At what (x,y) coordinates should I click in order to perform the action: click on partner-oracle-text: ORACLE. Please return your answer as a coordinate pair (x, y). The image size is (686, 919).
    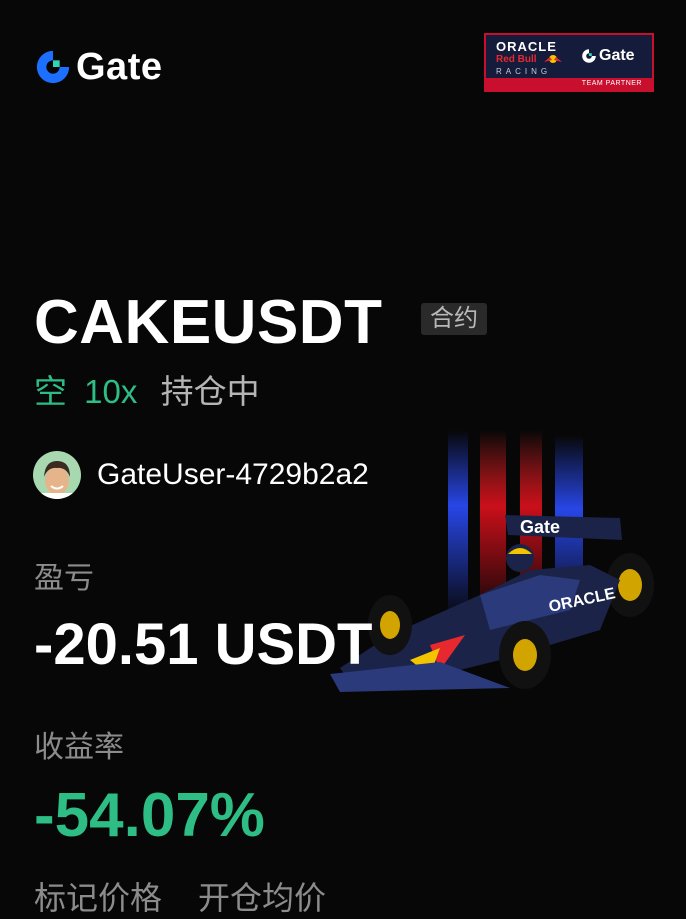
    Looking at the image, I should click on (526, 46).